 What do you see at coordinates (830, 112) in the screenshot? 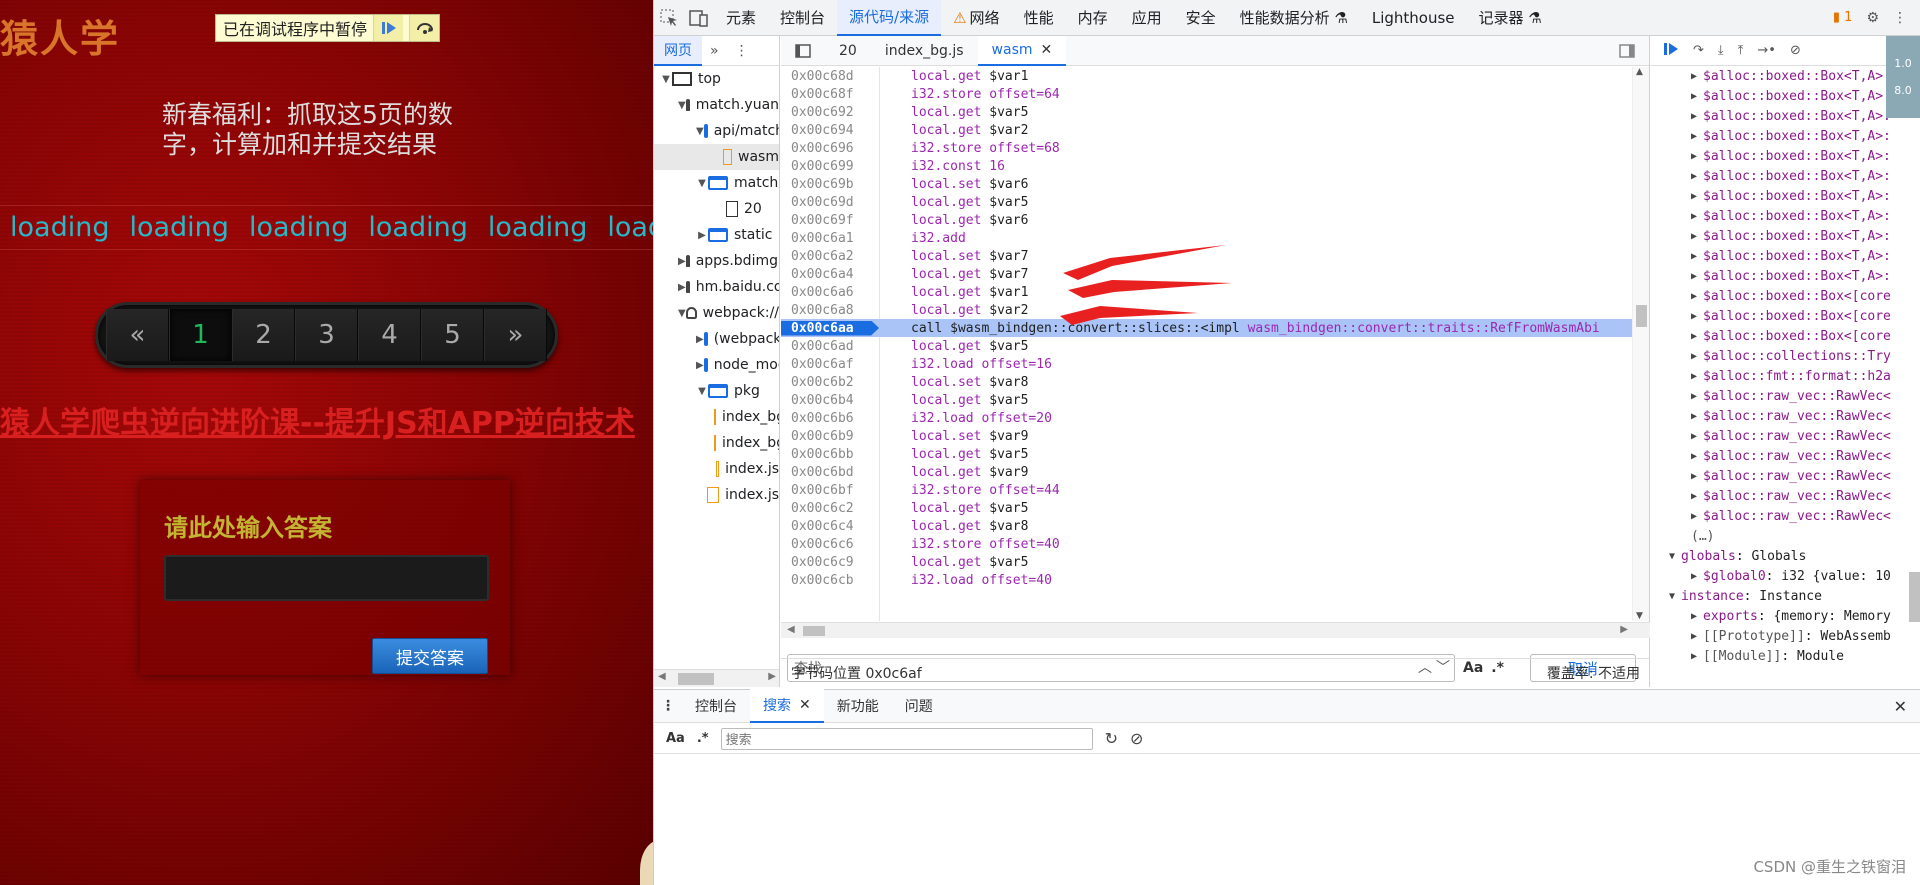
I see `code-address: 0x00c692` at bounding box center [830, 112].